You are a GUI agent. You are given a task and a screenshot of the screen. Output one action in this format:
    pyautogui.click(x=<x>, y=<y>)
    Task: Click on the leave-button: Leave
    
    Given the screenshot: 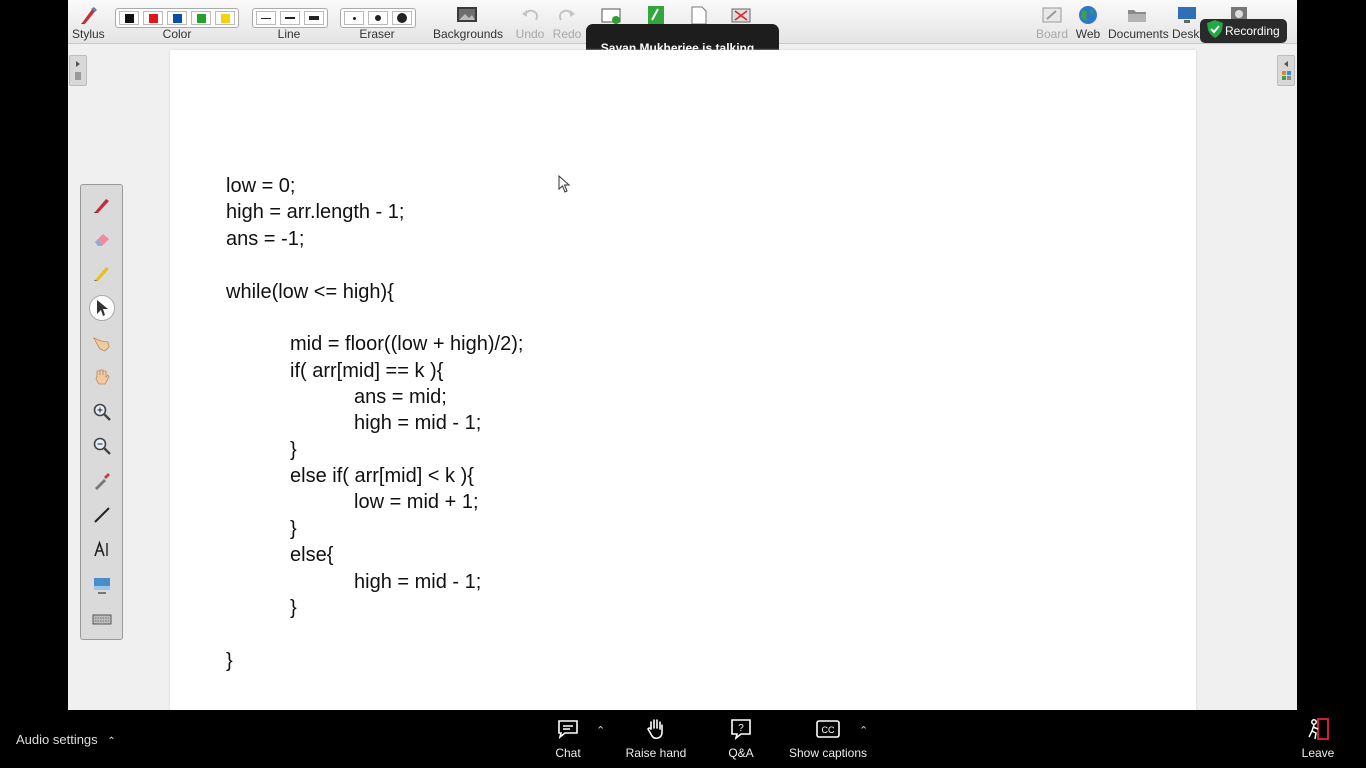 What is the action you would take?
    pyautogui.click(x=1318, y=738)
    